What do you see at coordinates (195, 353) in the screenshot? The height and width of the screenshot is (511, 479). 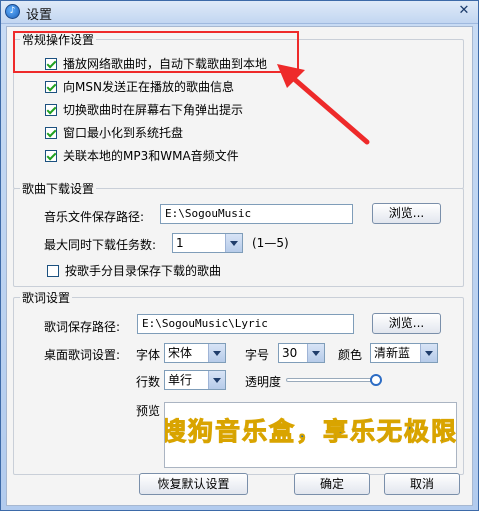 I see `font-select: 宋体` at bounding box center [195, 353].